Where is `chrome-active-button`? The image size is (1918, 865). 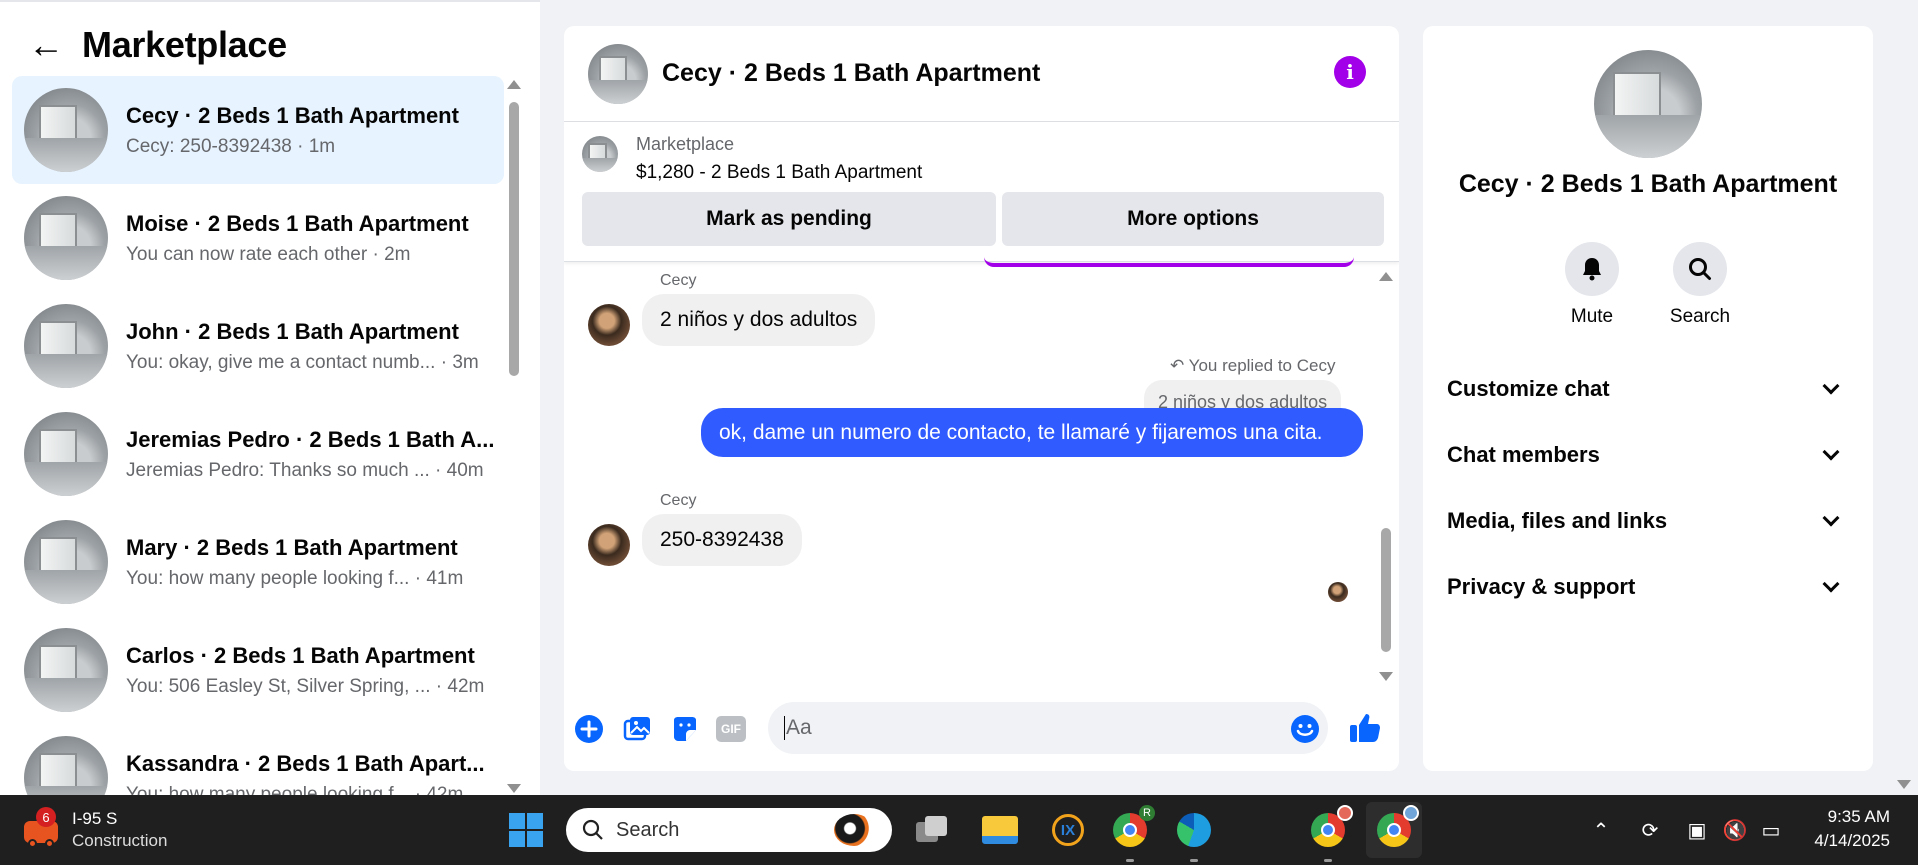 chrome-active-button is located at coordinates (1394, 830).